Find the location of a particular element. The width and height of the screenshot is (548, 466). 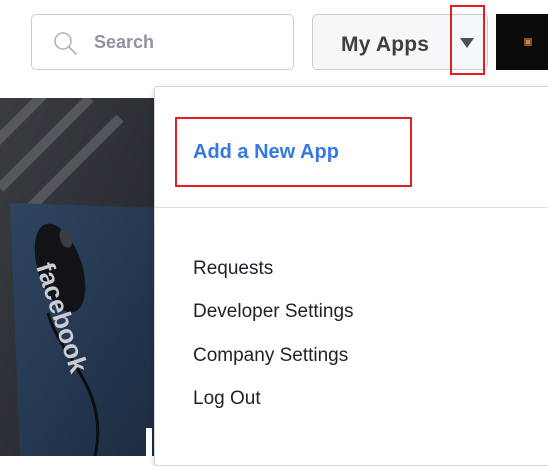

menu-divider is located at coordinates (351, 207).